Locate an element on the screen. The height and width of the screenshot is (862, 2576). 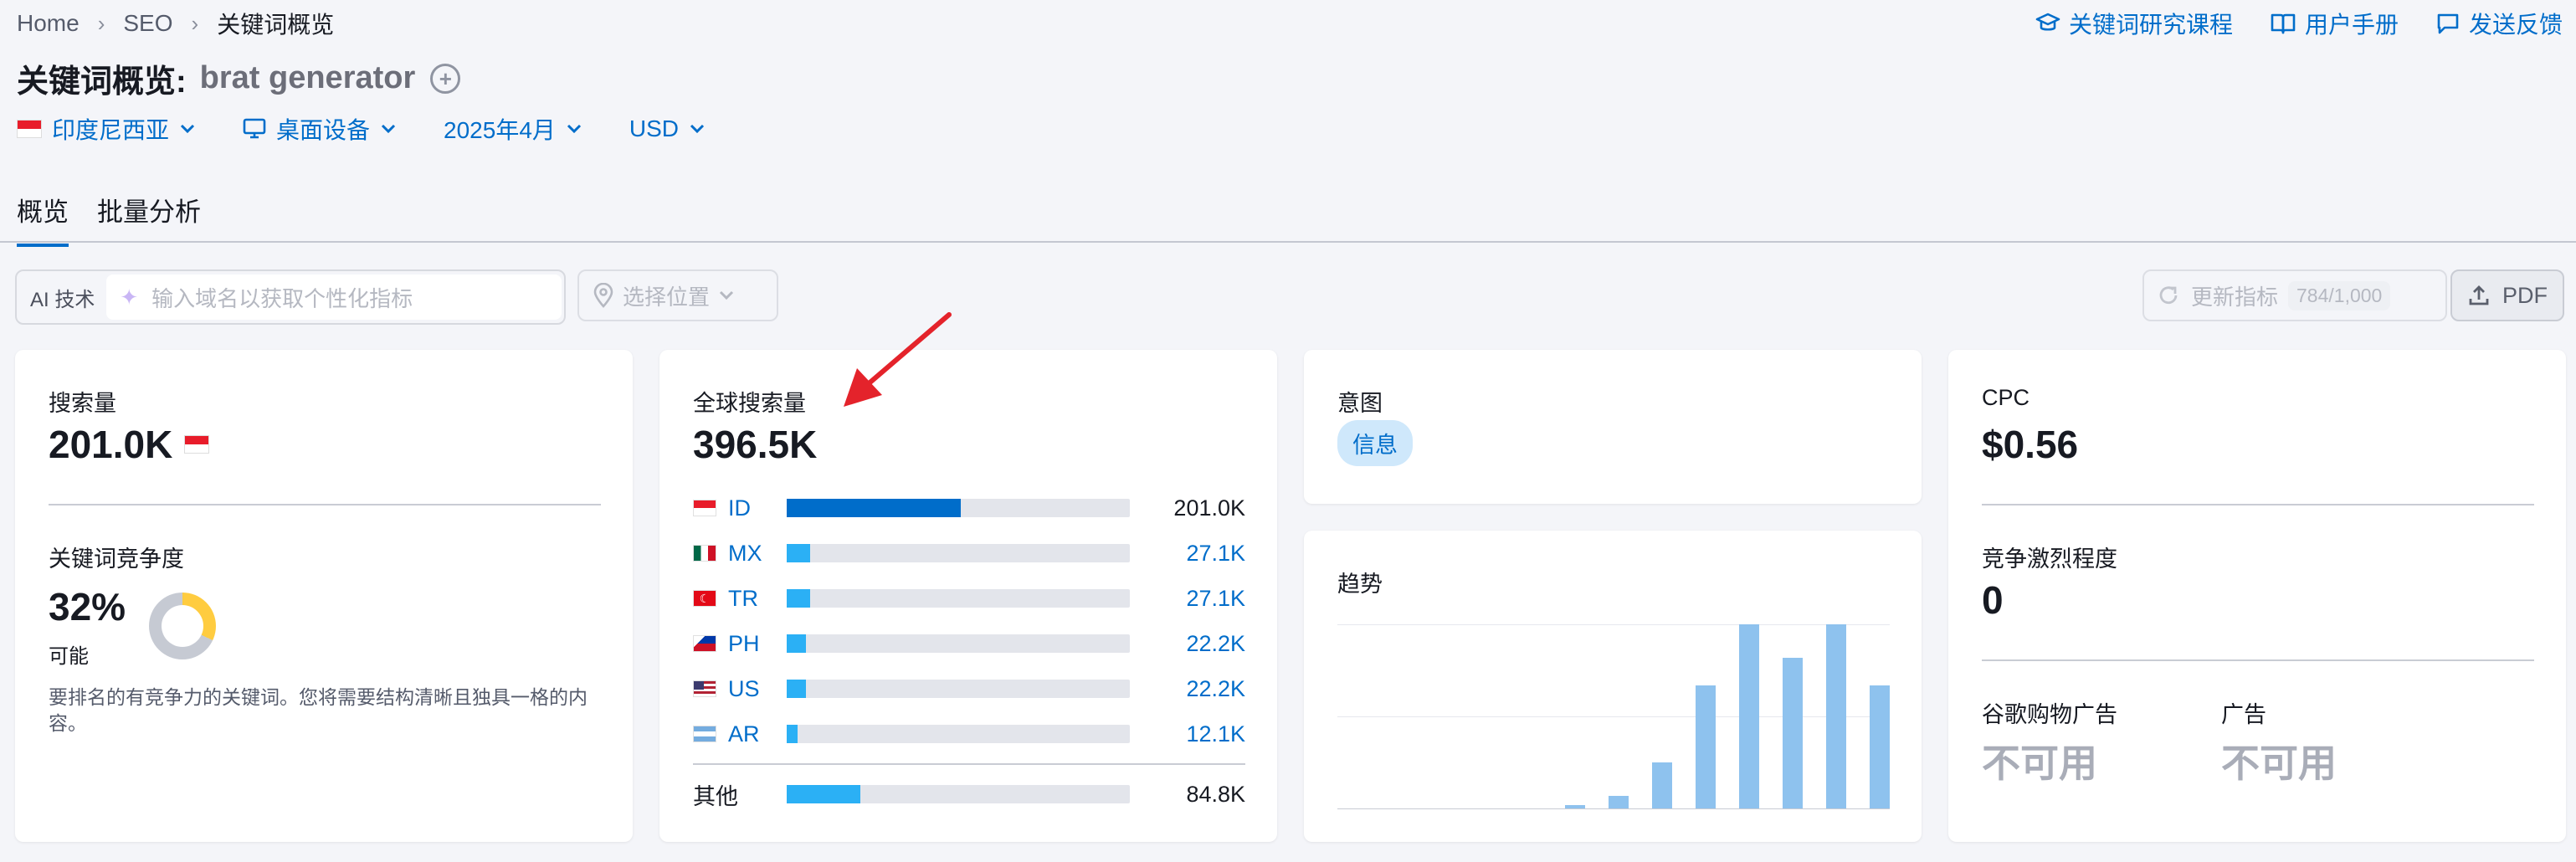
intent-label: 意图 is located at coordinates (1360, 404).